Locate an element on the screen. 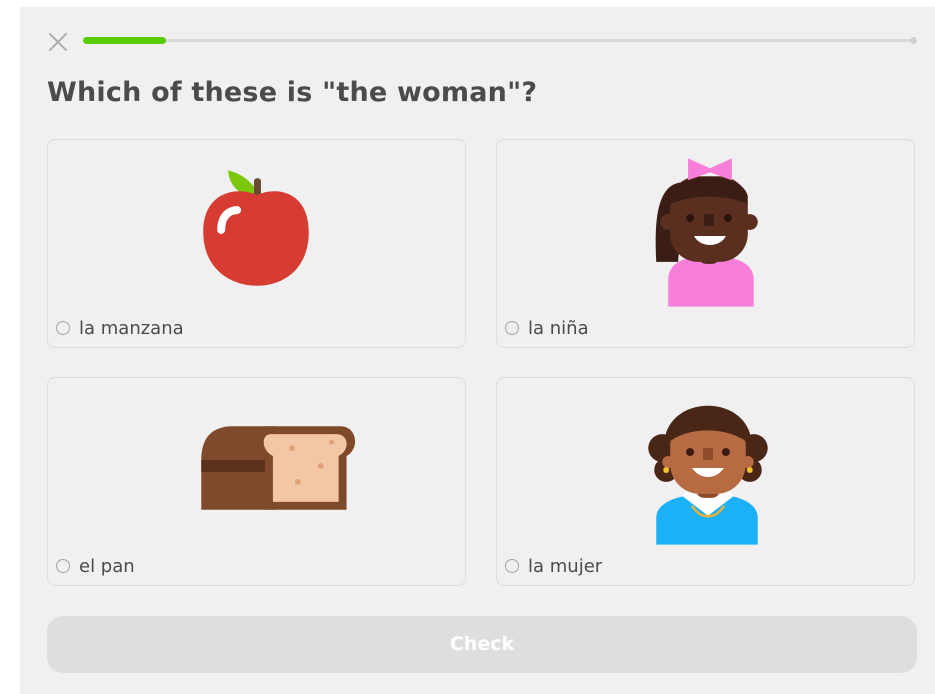 The height and width of the screenshot is (694, 935). bread-illustration is located at coordinates (278, 468).